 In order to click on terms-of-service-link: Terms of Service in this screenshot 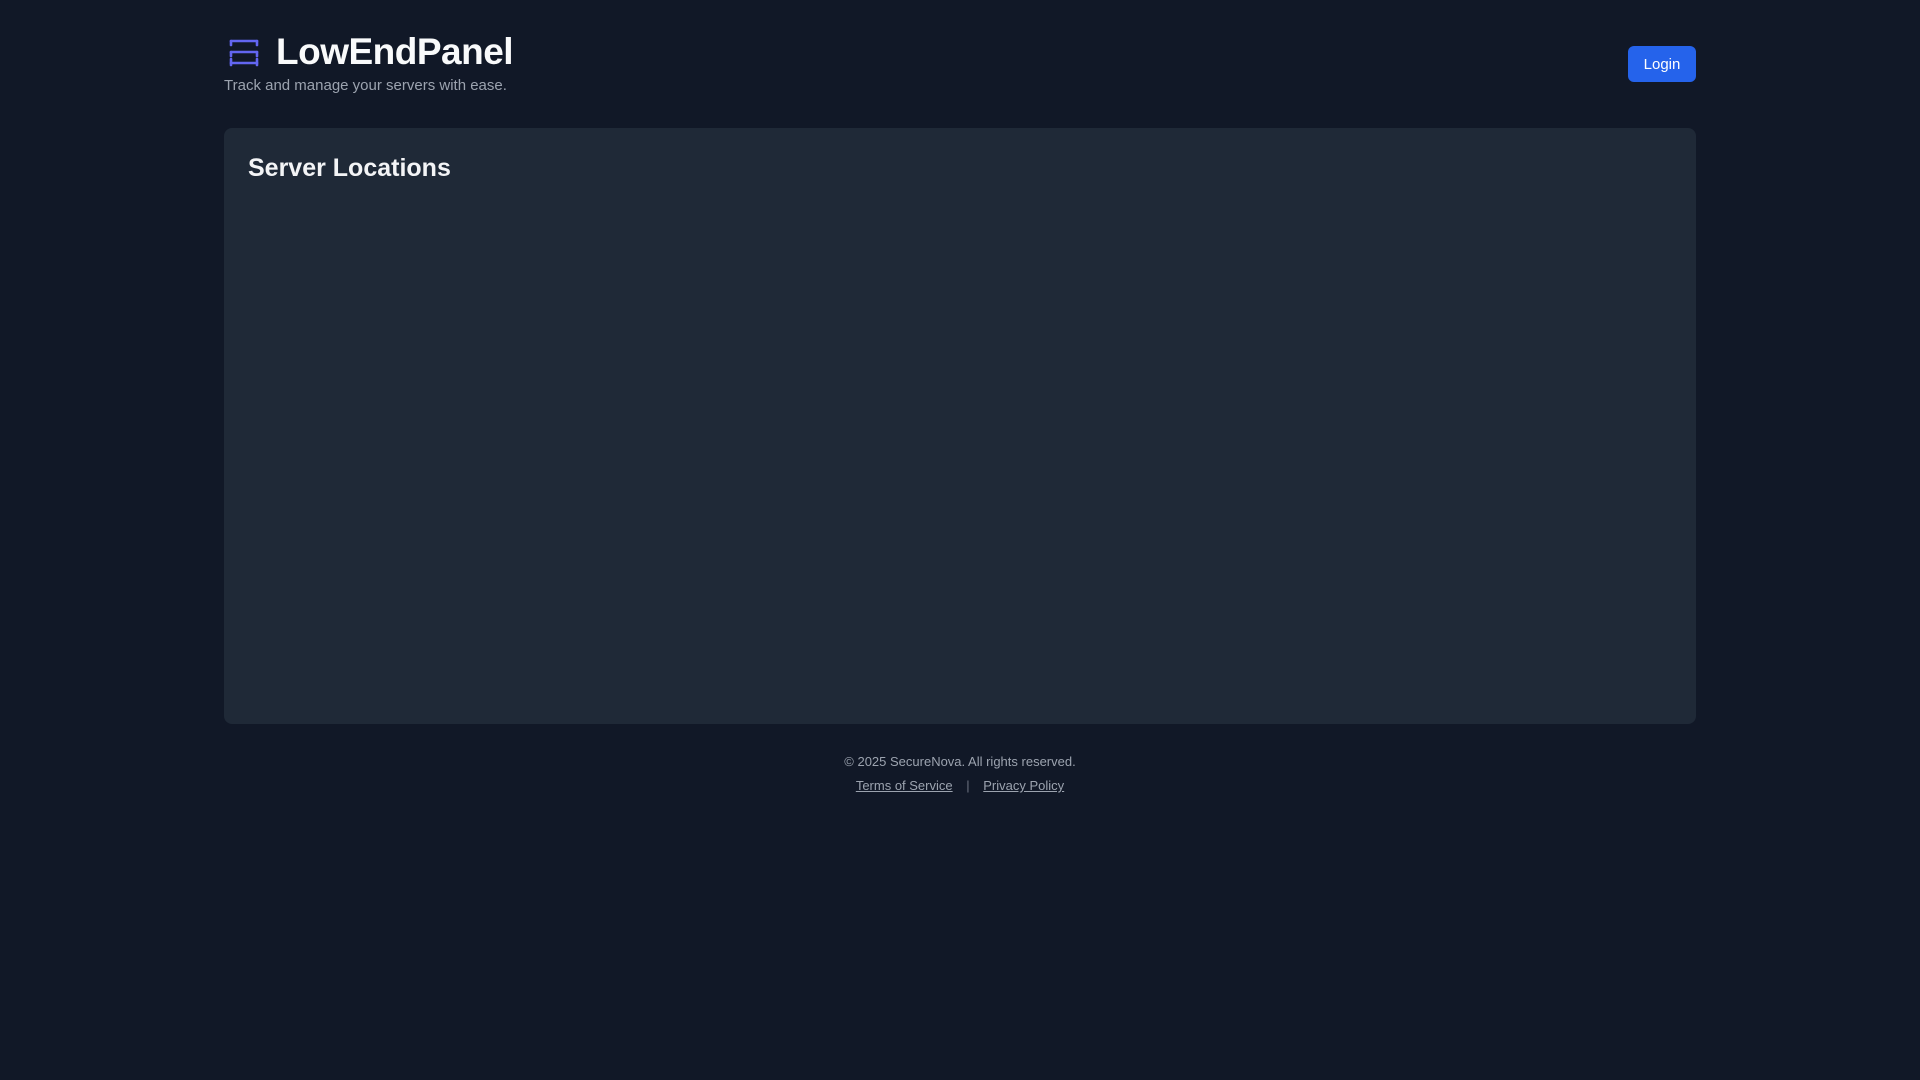, I will do `click(904, 785)`.